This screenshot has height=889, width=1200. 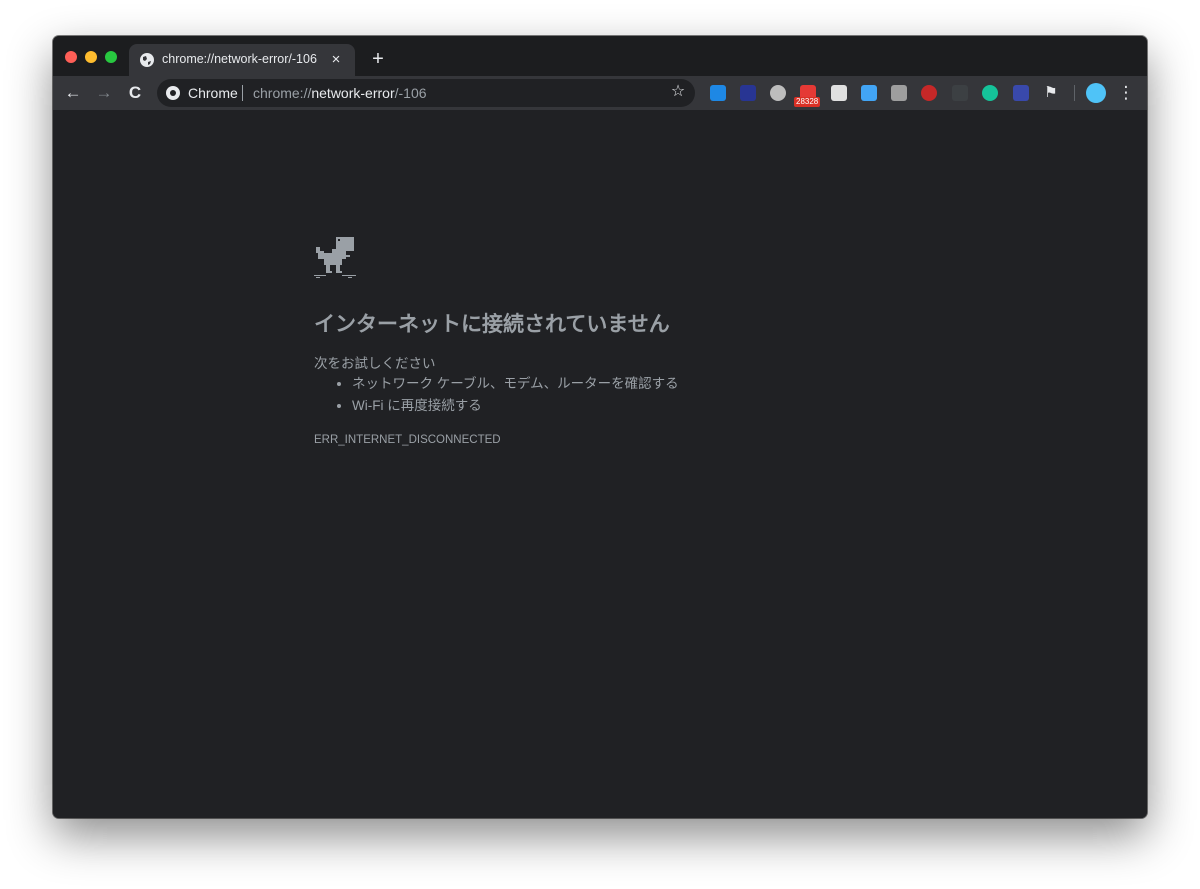 I want to click on suggestions-list: ネットワーク ケーブル、モデム、ルーターを確認する Wi-Fi に再度接続する, so click(x=496, y=395).